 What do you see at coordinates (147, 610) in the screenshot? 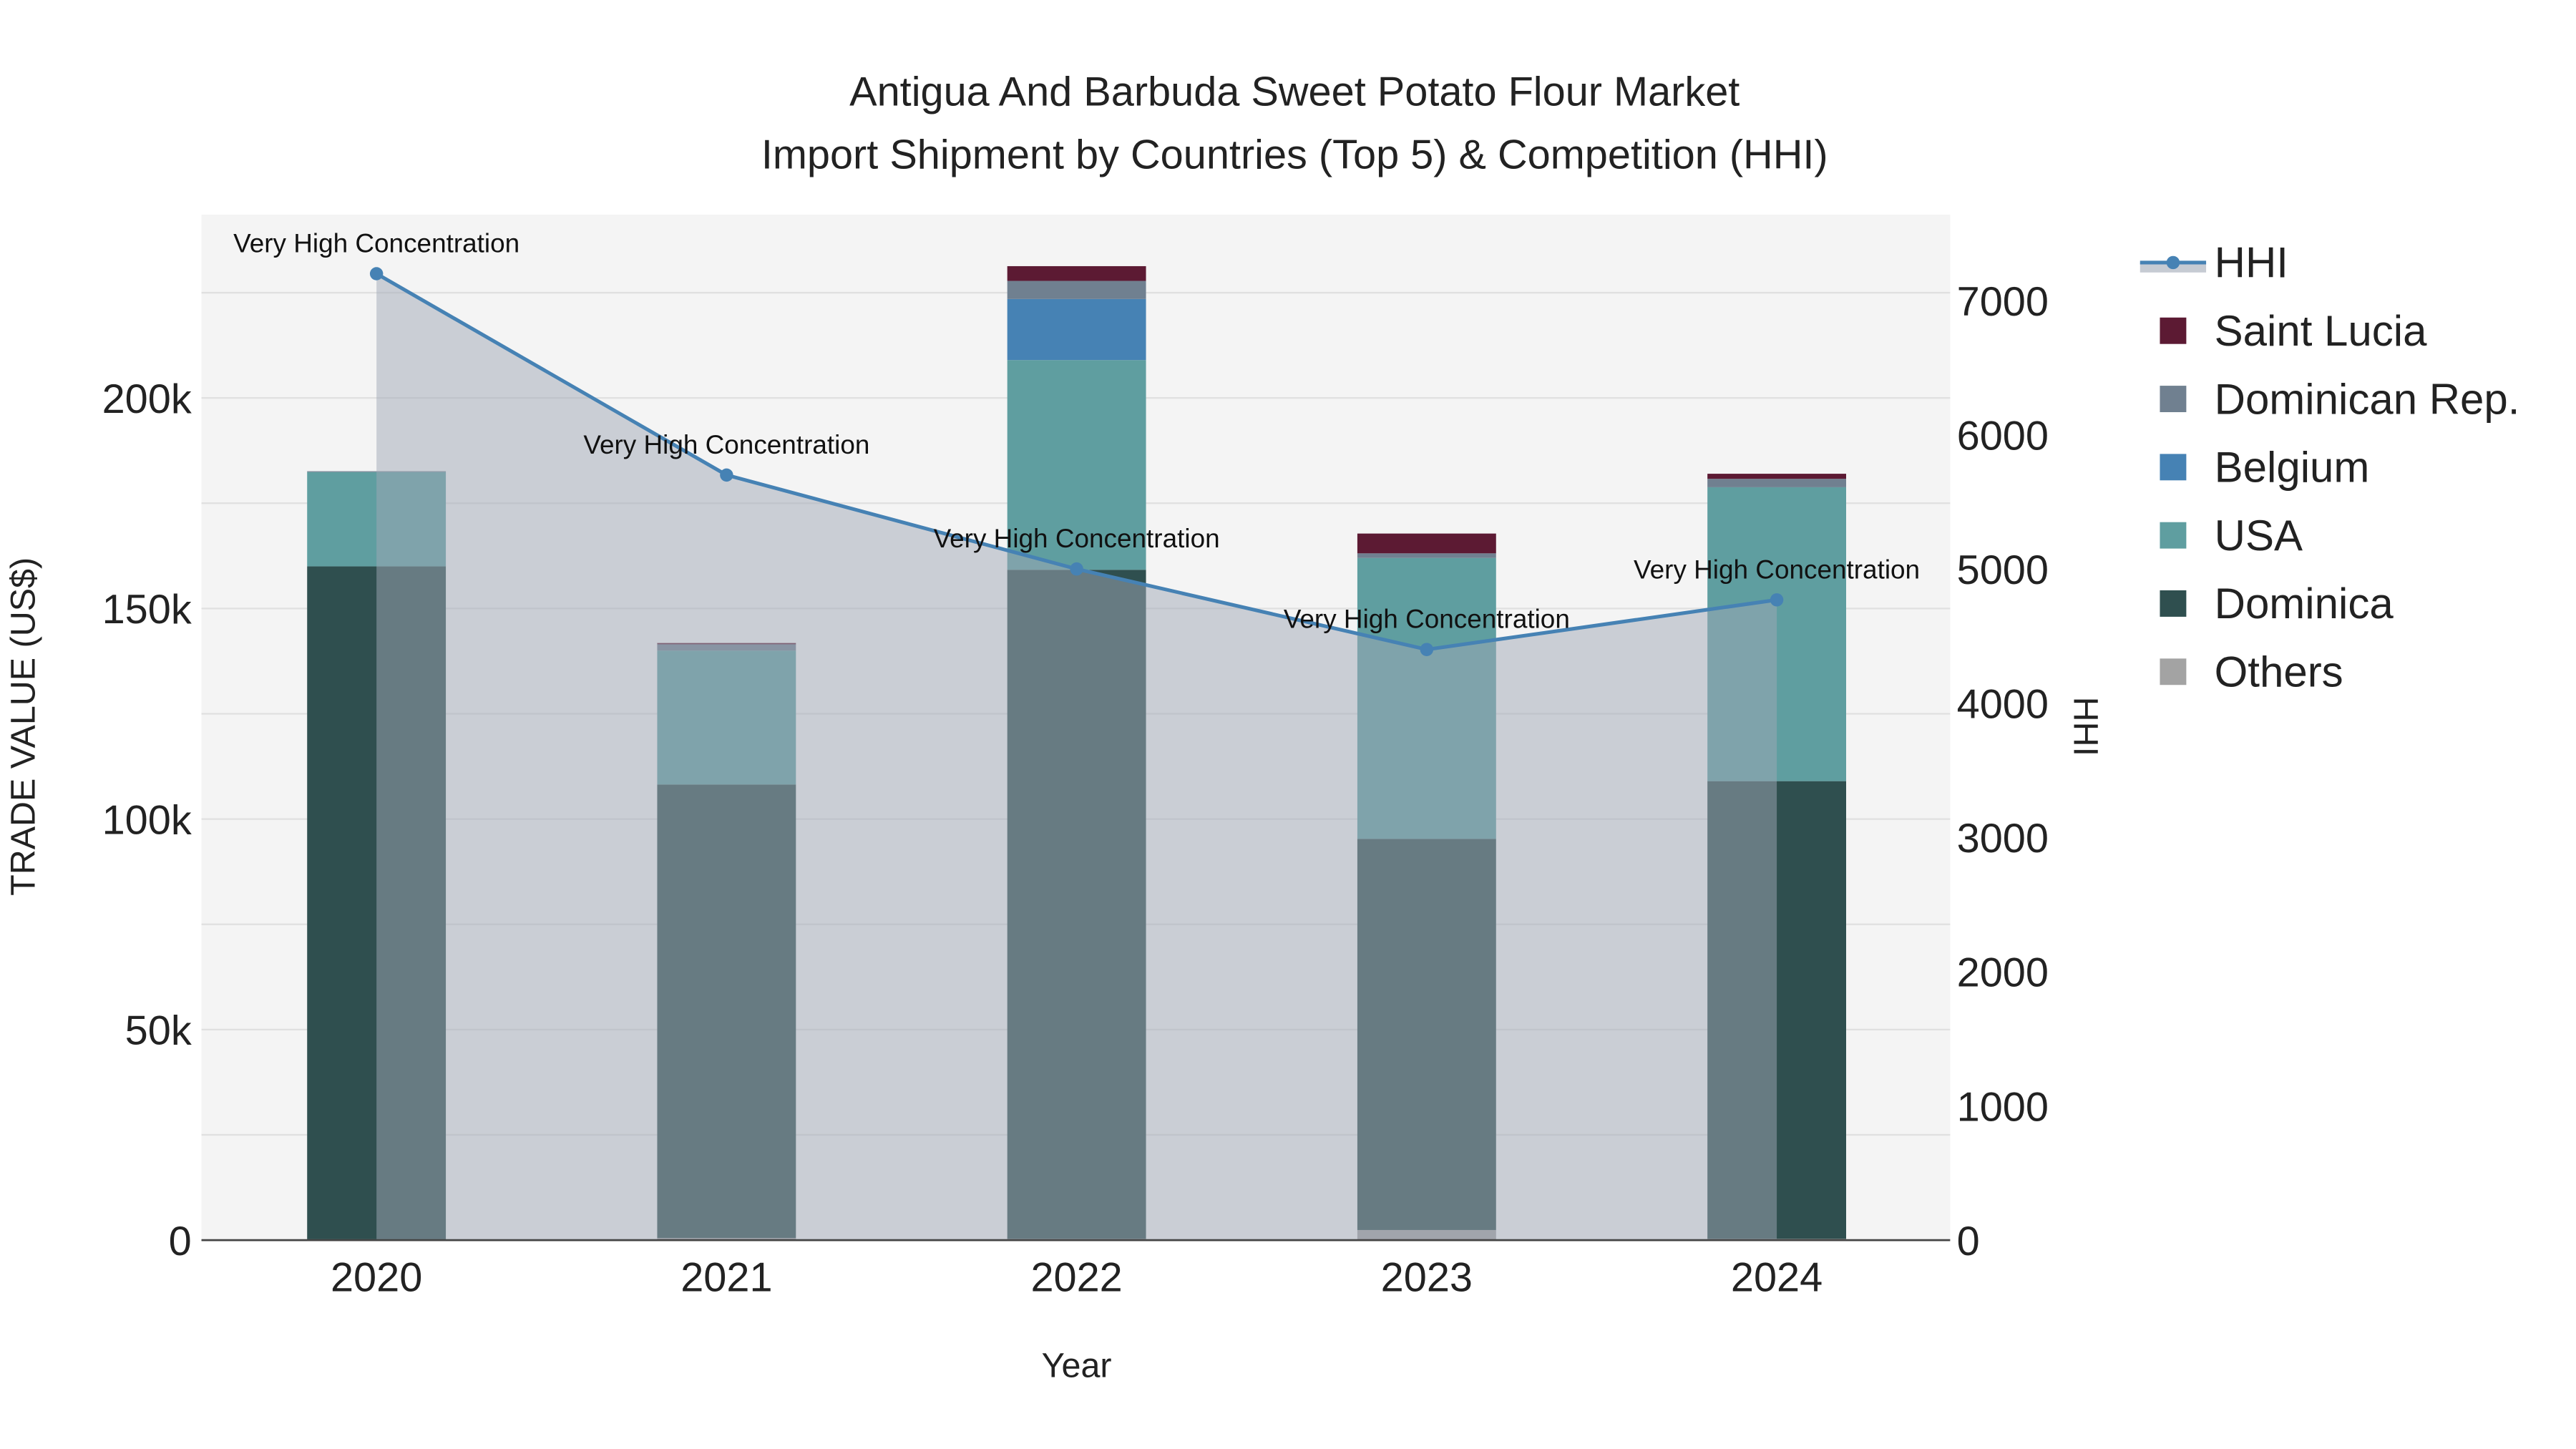
I see `y-tick-label: 150k` at bounding box center [147, 610].